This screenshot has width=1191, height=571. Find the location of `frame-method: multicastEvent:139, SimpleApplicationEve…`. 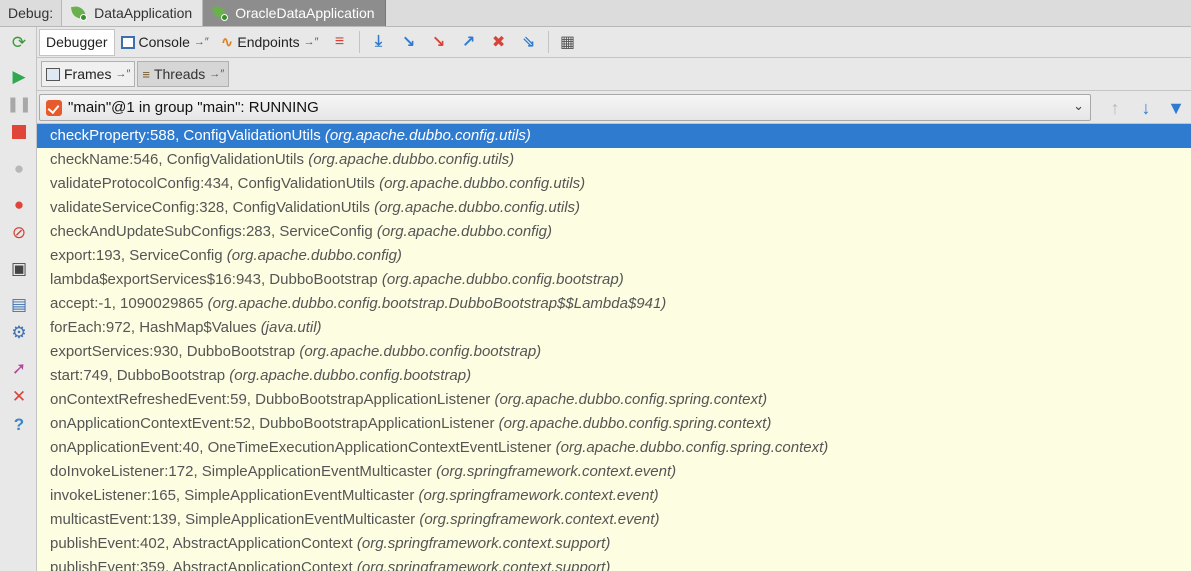

frame-method: multicastEvent:139, SimpleApplicationEve… is located at coordinates (233, 519).